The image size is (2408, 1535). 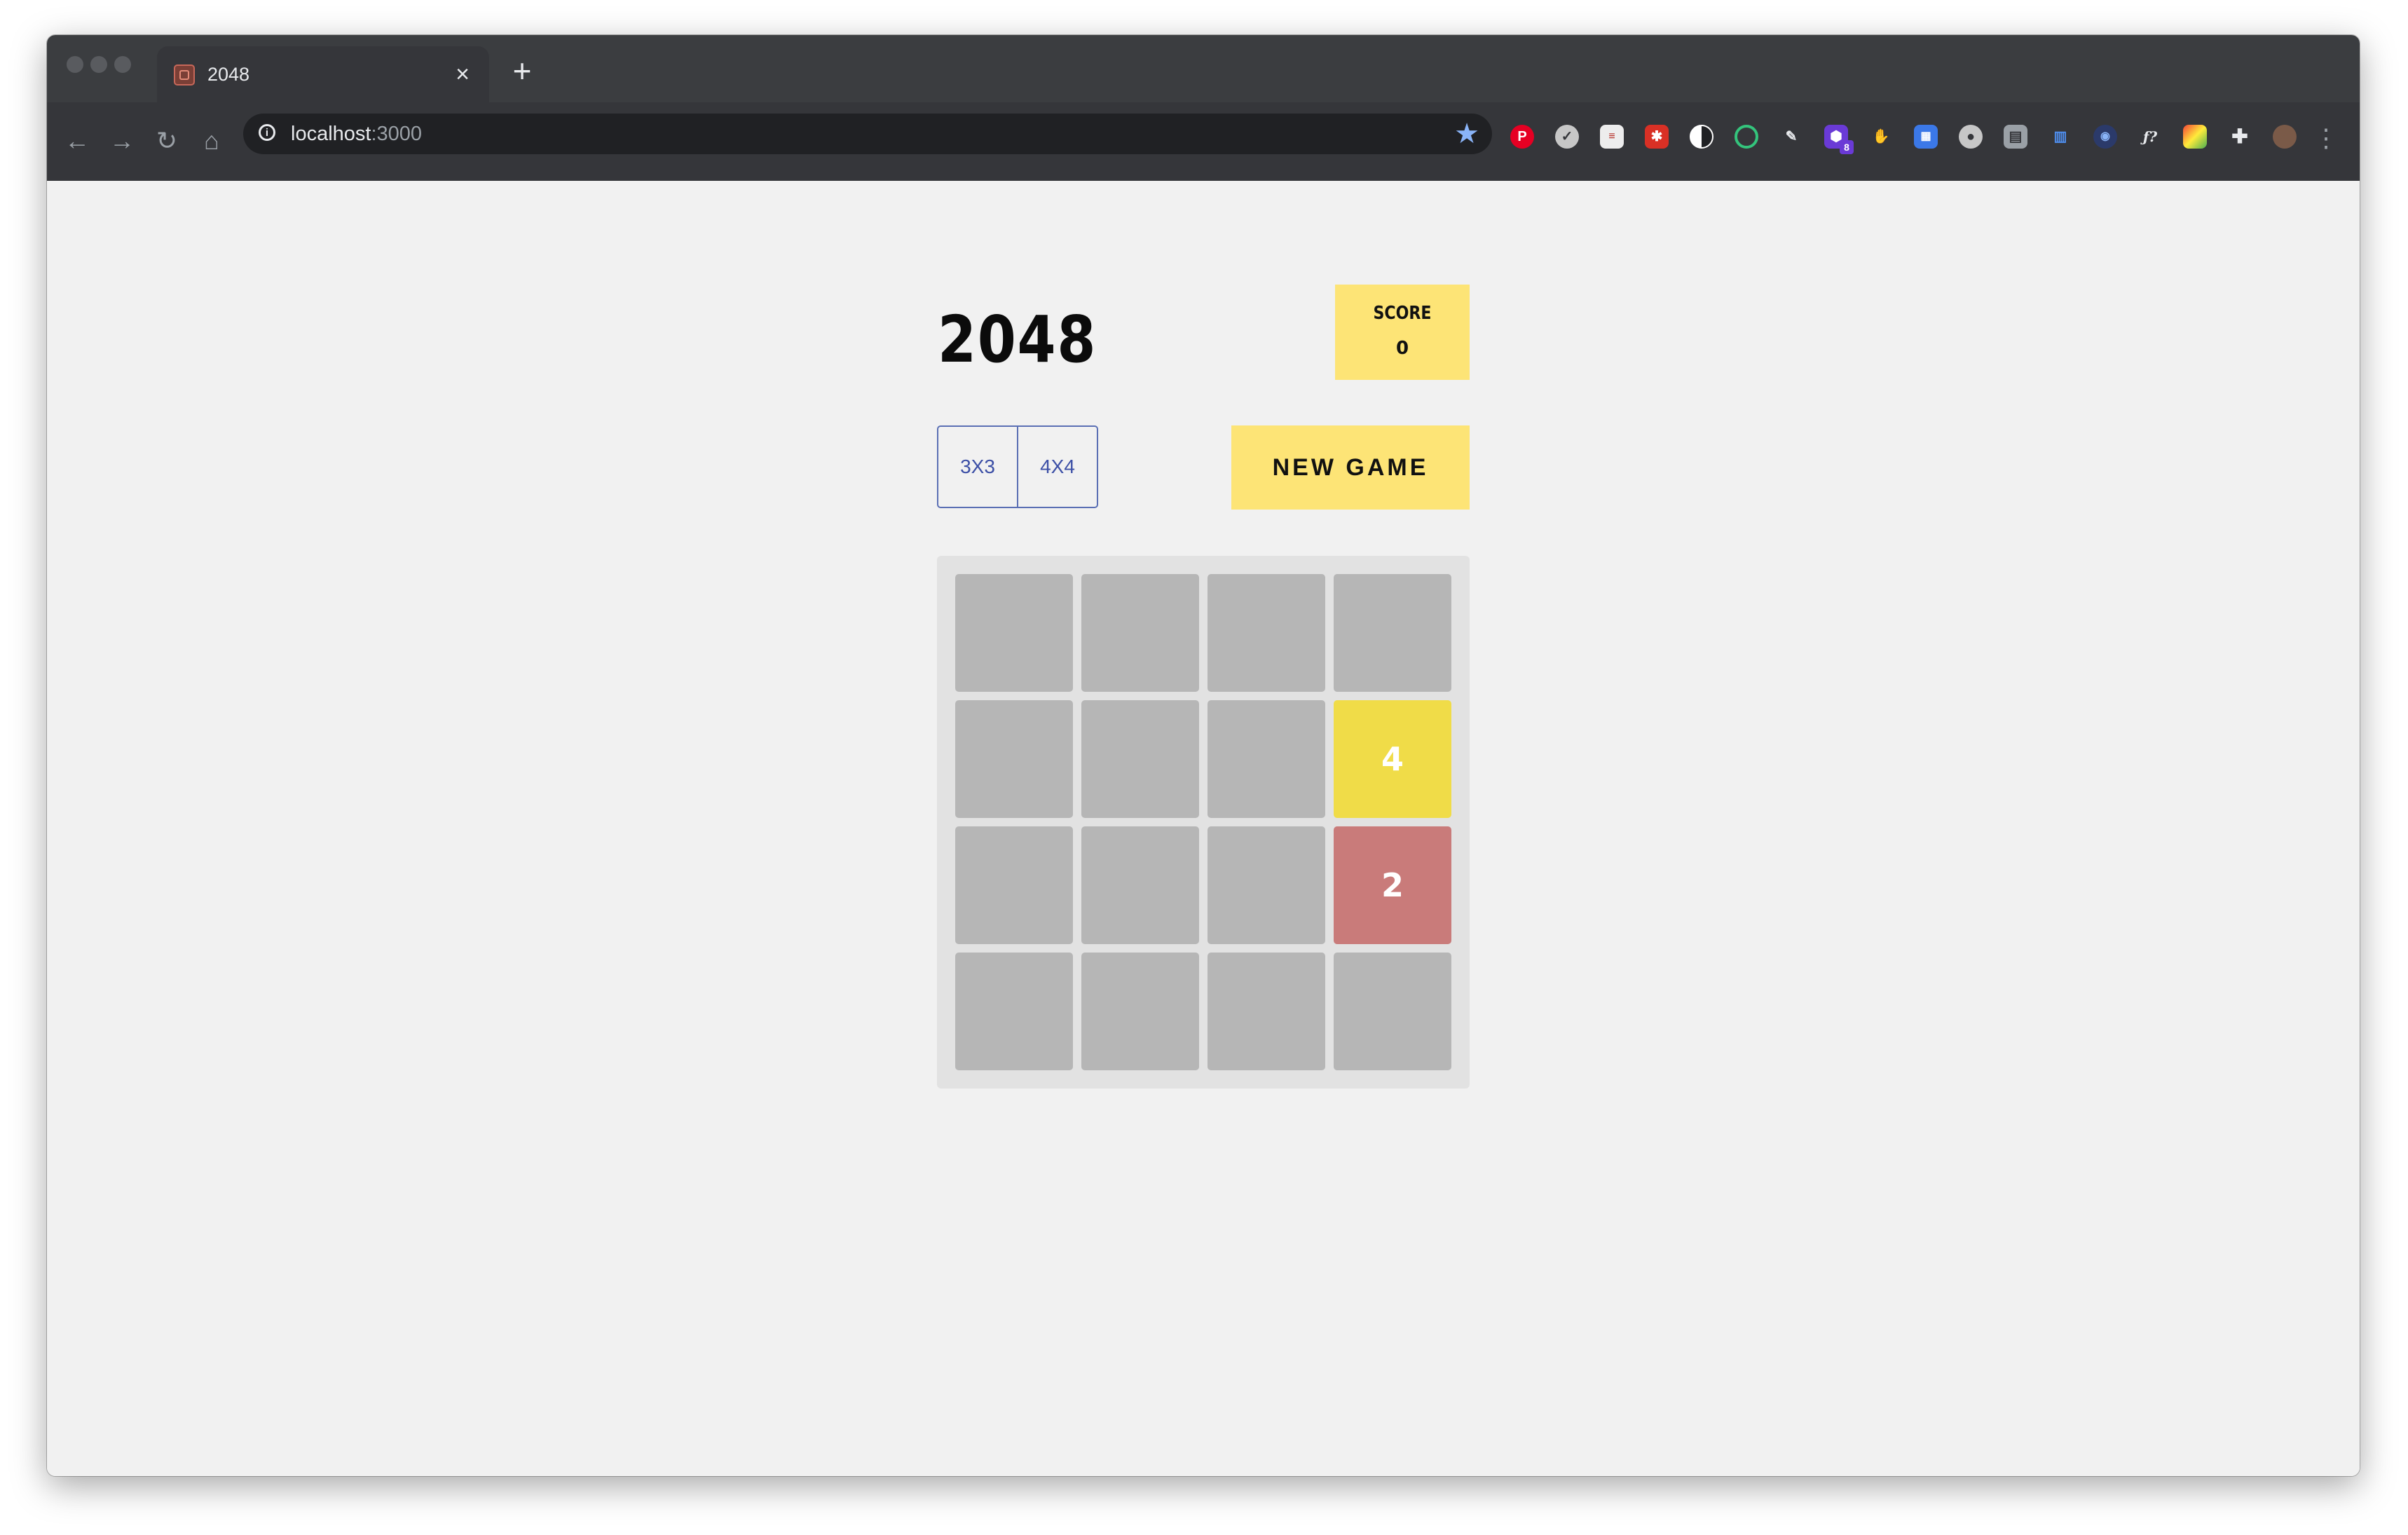 What do you see at coordinates (1402, 332) in the screenshot?
I see `score-box: SCORE 0` at bounding box center [1402, 332].